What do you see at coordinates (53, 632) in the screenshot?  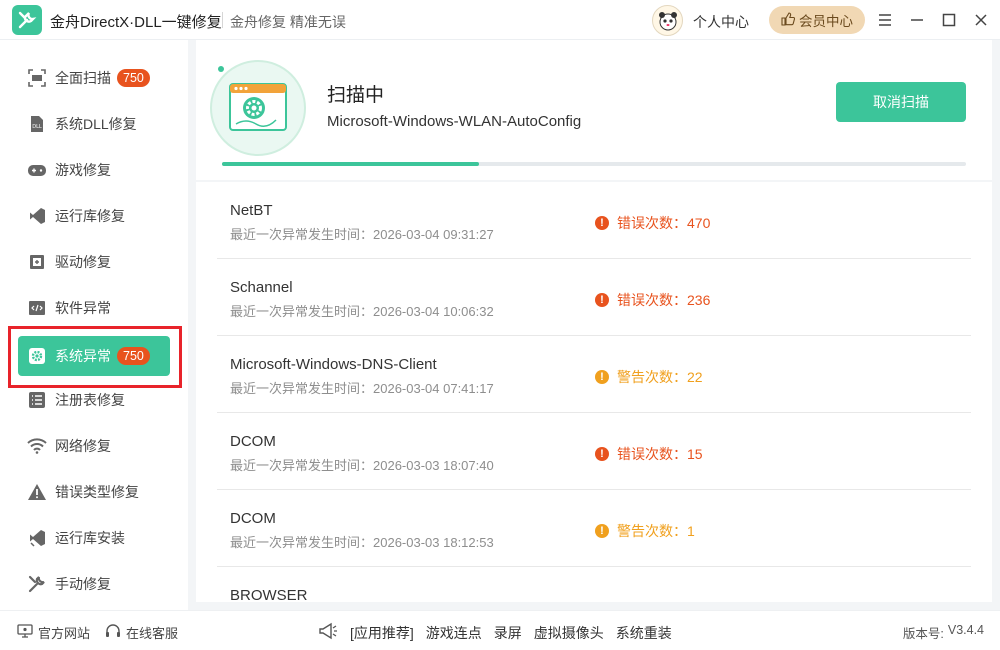 I see `official-site-link: 官方网站` at bounding box center [53, 632].